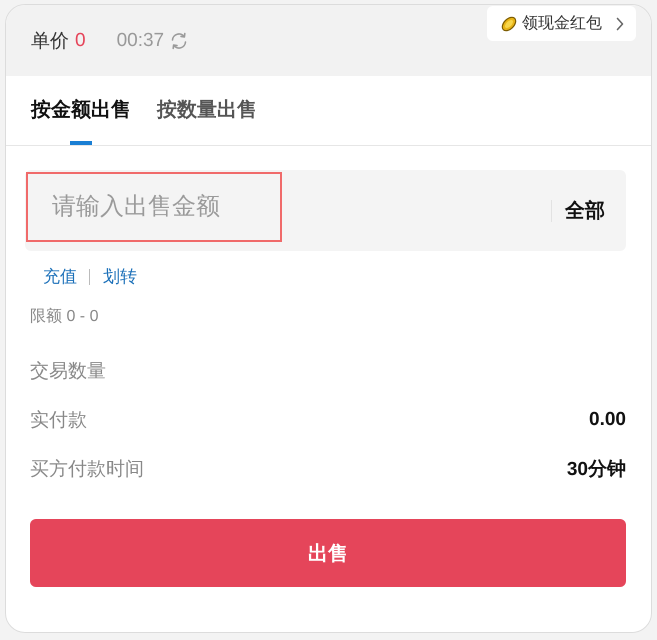 The image size is (657, 640). Describe the element at coordinates (80, 41) in the screenshot. I see `price-value: 0` at that location.